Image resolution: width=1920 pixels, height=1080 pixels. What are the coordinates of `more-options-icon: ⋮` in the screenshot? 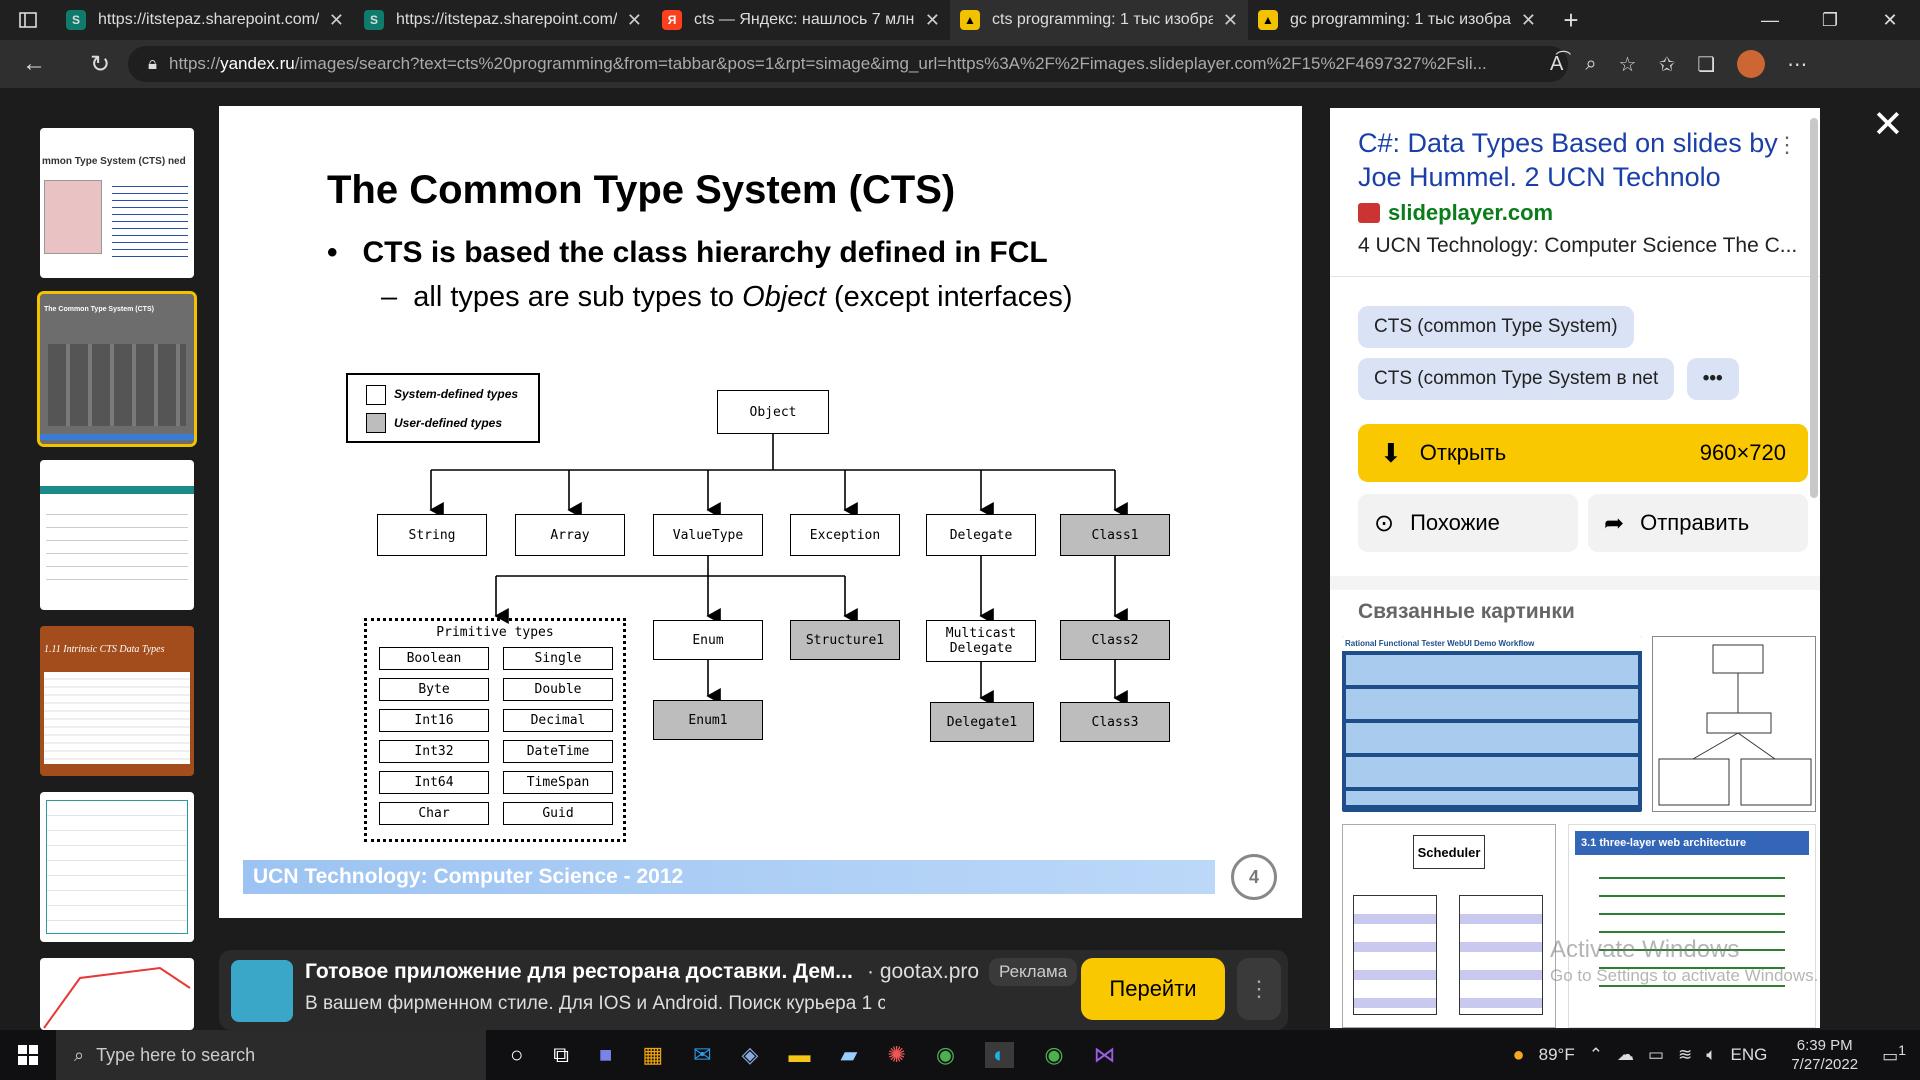 It's located at (1787, 145).